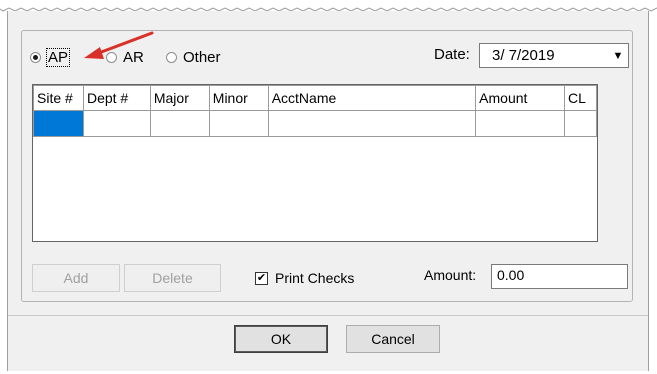 The height and width of the screenshot is (374, 657). I want to click on cell-acctname, so click(372, 123).